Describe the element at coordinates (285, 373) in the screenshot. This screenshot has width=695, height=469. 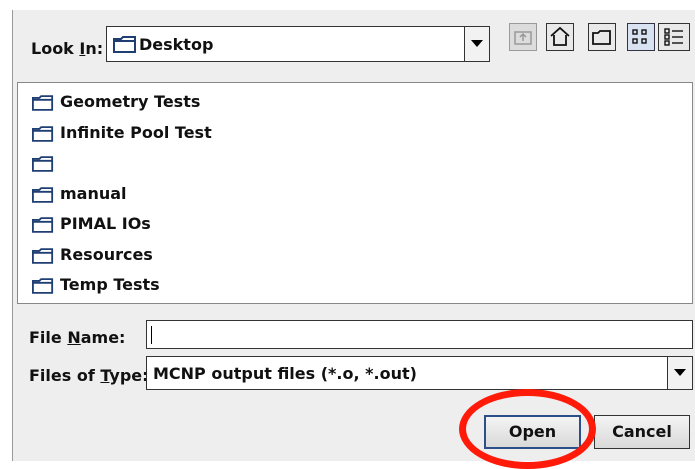
I see `file-type-value: MCNP output files (*.o, *.out)` at that location.